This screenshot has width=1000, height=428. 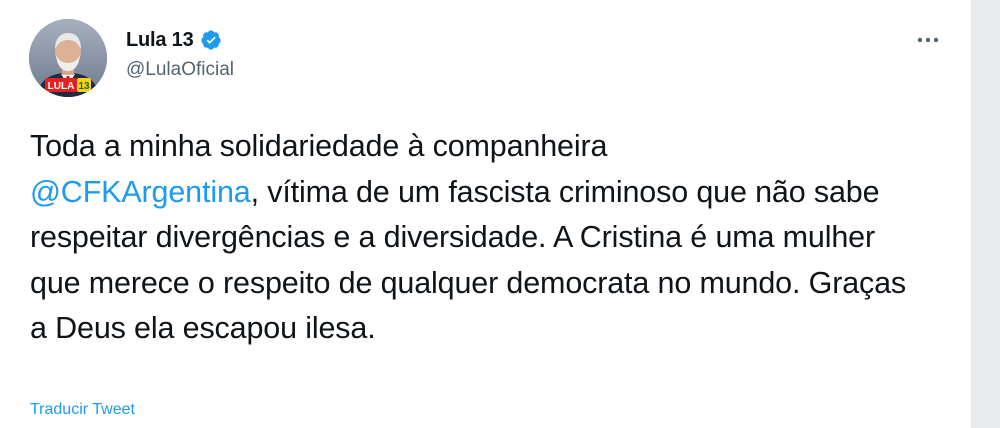 I want to click on user-handle: @LulaOficial, so click(x=180, y=70).